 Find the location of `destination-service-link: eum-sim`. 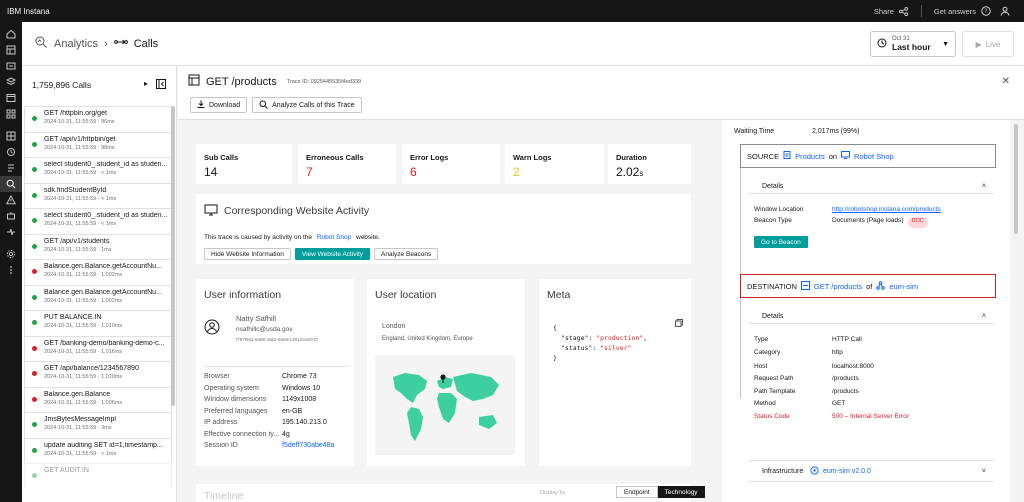

destination-service-link: eum-sim is located at coordinates (903, 286).